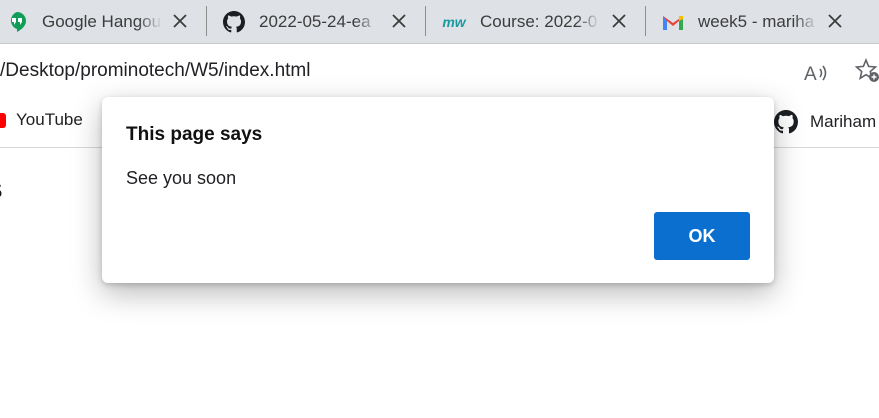 The width and height of the screenshot is (879, 418). What do you see at coordinates (17, 22) in the screenshot?
I see `google-hangouts-icon` at bounding box center [17, 22].